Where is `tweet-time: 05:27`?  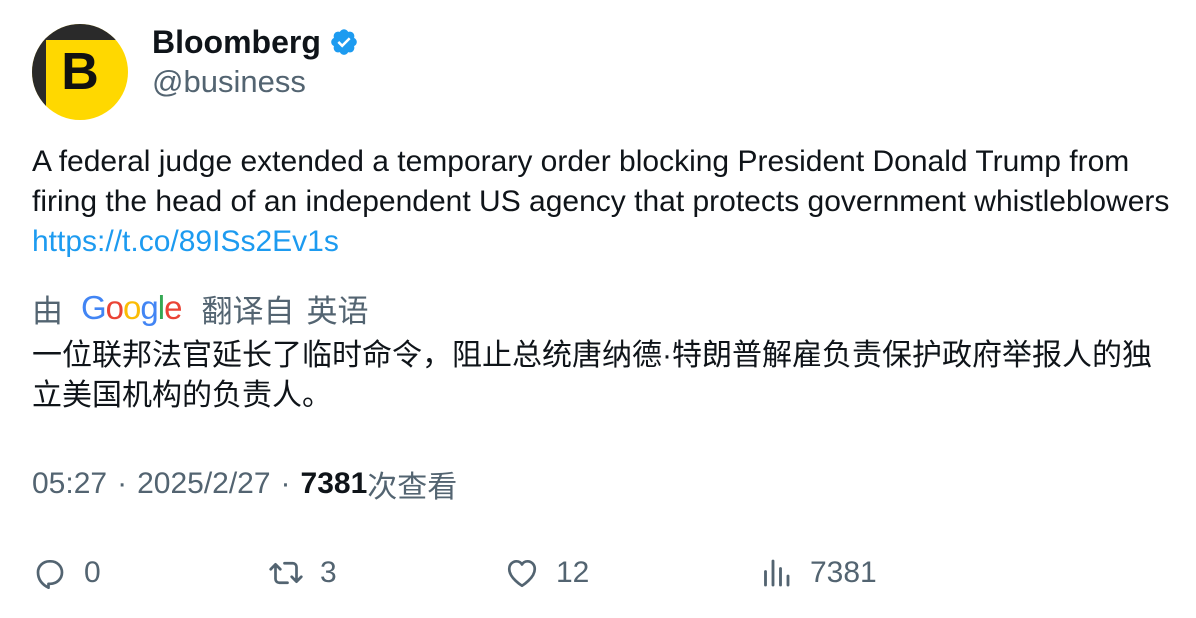 tweet-time: 05:27 is located at coordinates (69, 484).